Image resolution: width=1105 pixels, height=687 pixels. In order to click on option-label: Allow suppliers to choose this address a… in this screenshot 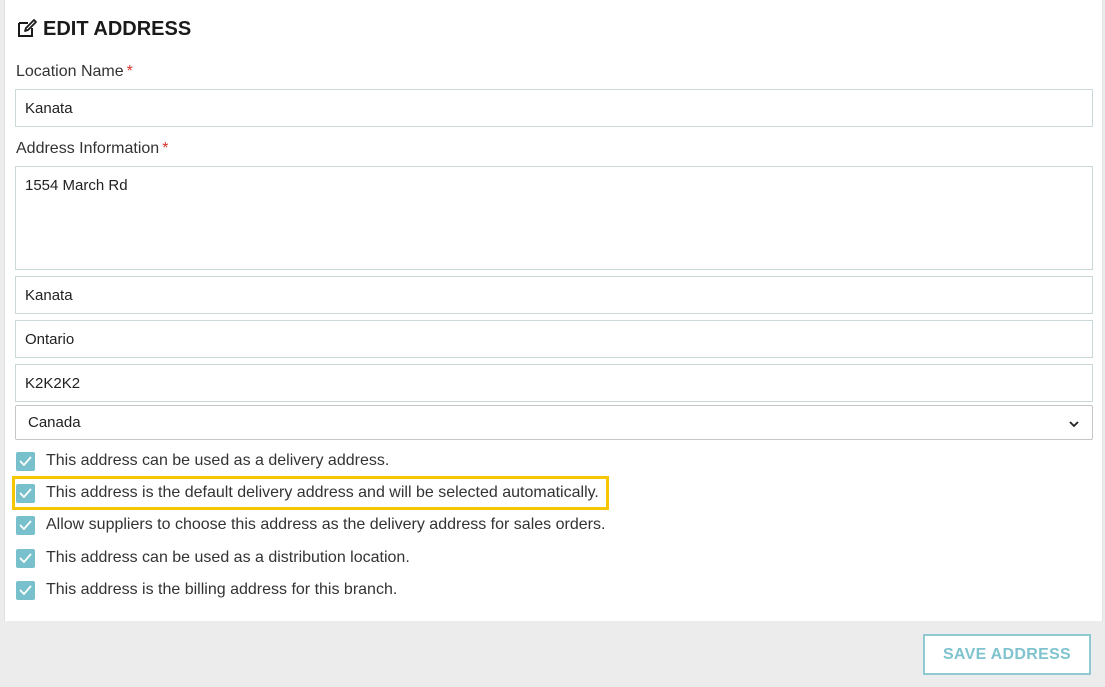, I will do `click(326, 524)`.